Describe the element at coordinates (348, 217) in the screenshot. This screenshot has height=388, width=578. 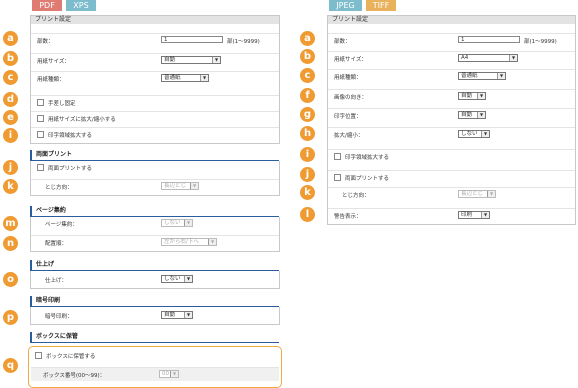
I see `warning-label: 警告表示：` at that location.